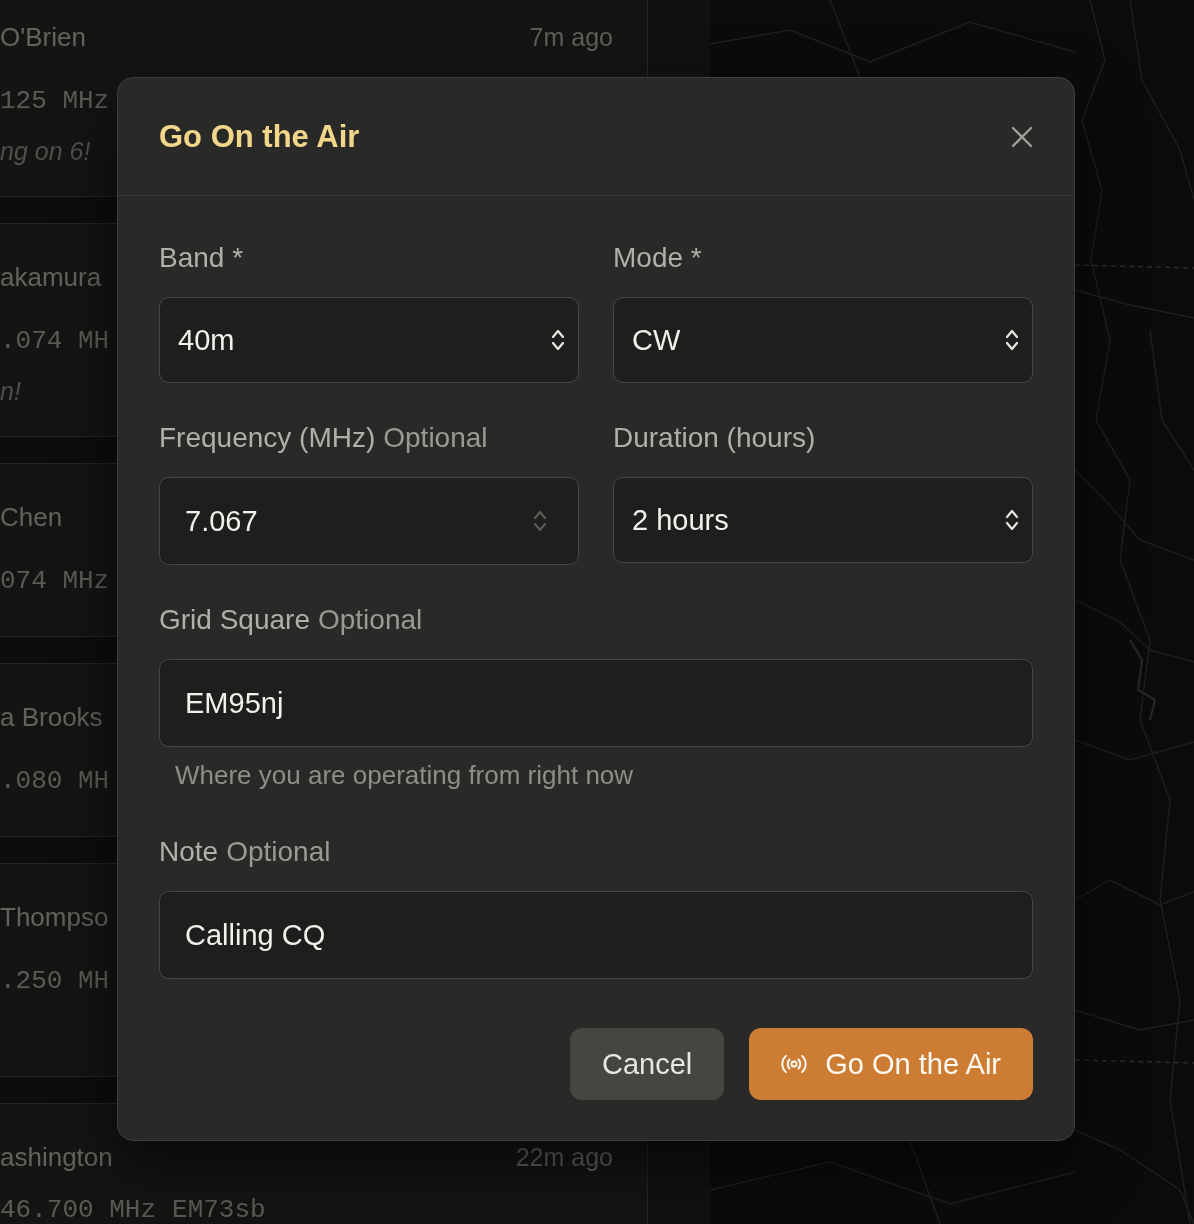 The image size is (1194, 1224). What do you see at coordinates (51, 277) in the screenshot?
I see `contact-name: akamura` at bounding box center [51, 277].